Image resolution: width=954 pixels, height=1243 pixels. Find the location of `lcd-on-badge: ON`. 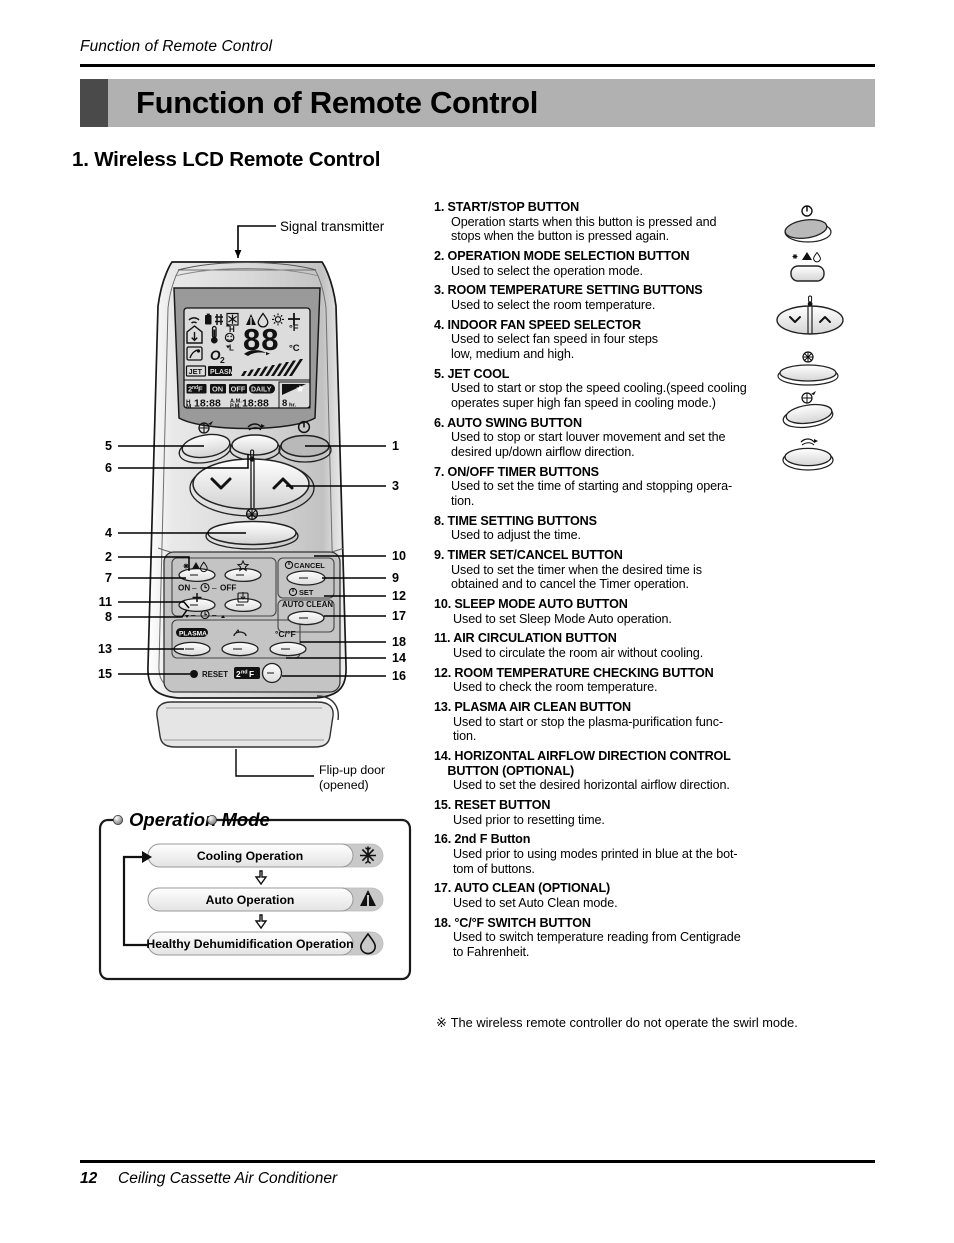

lcd-on-badge: ON is located at coordinates (218, 389).